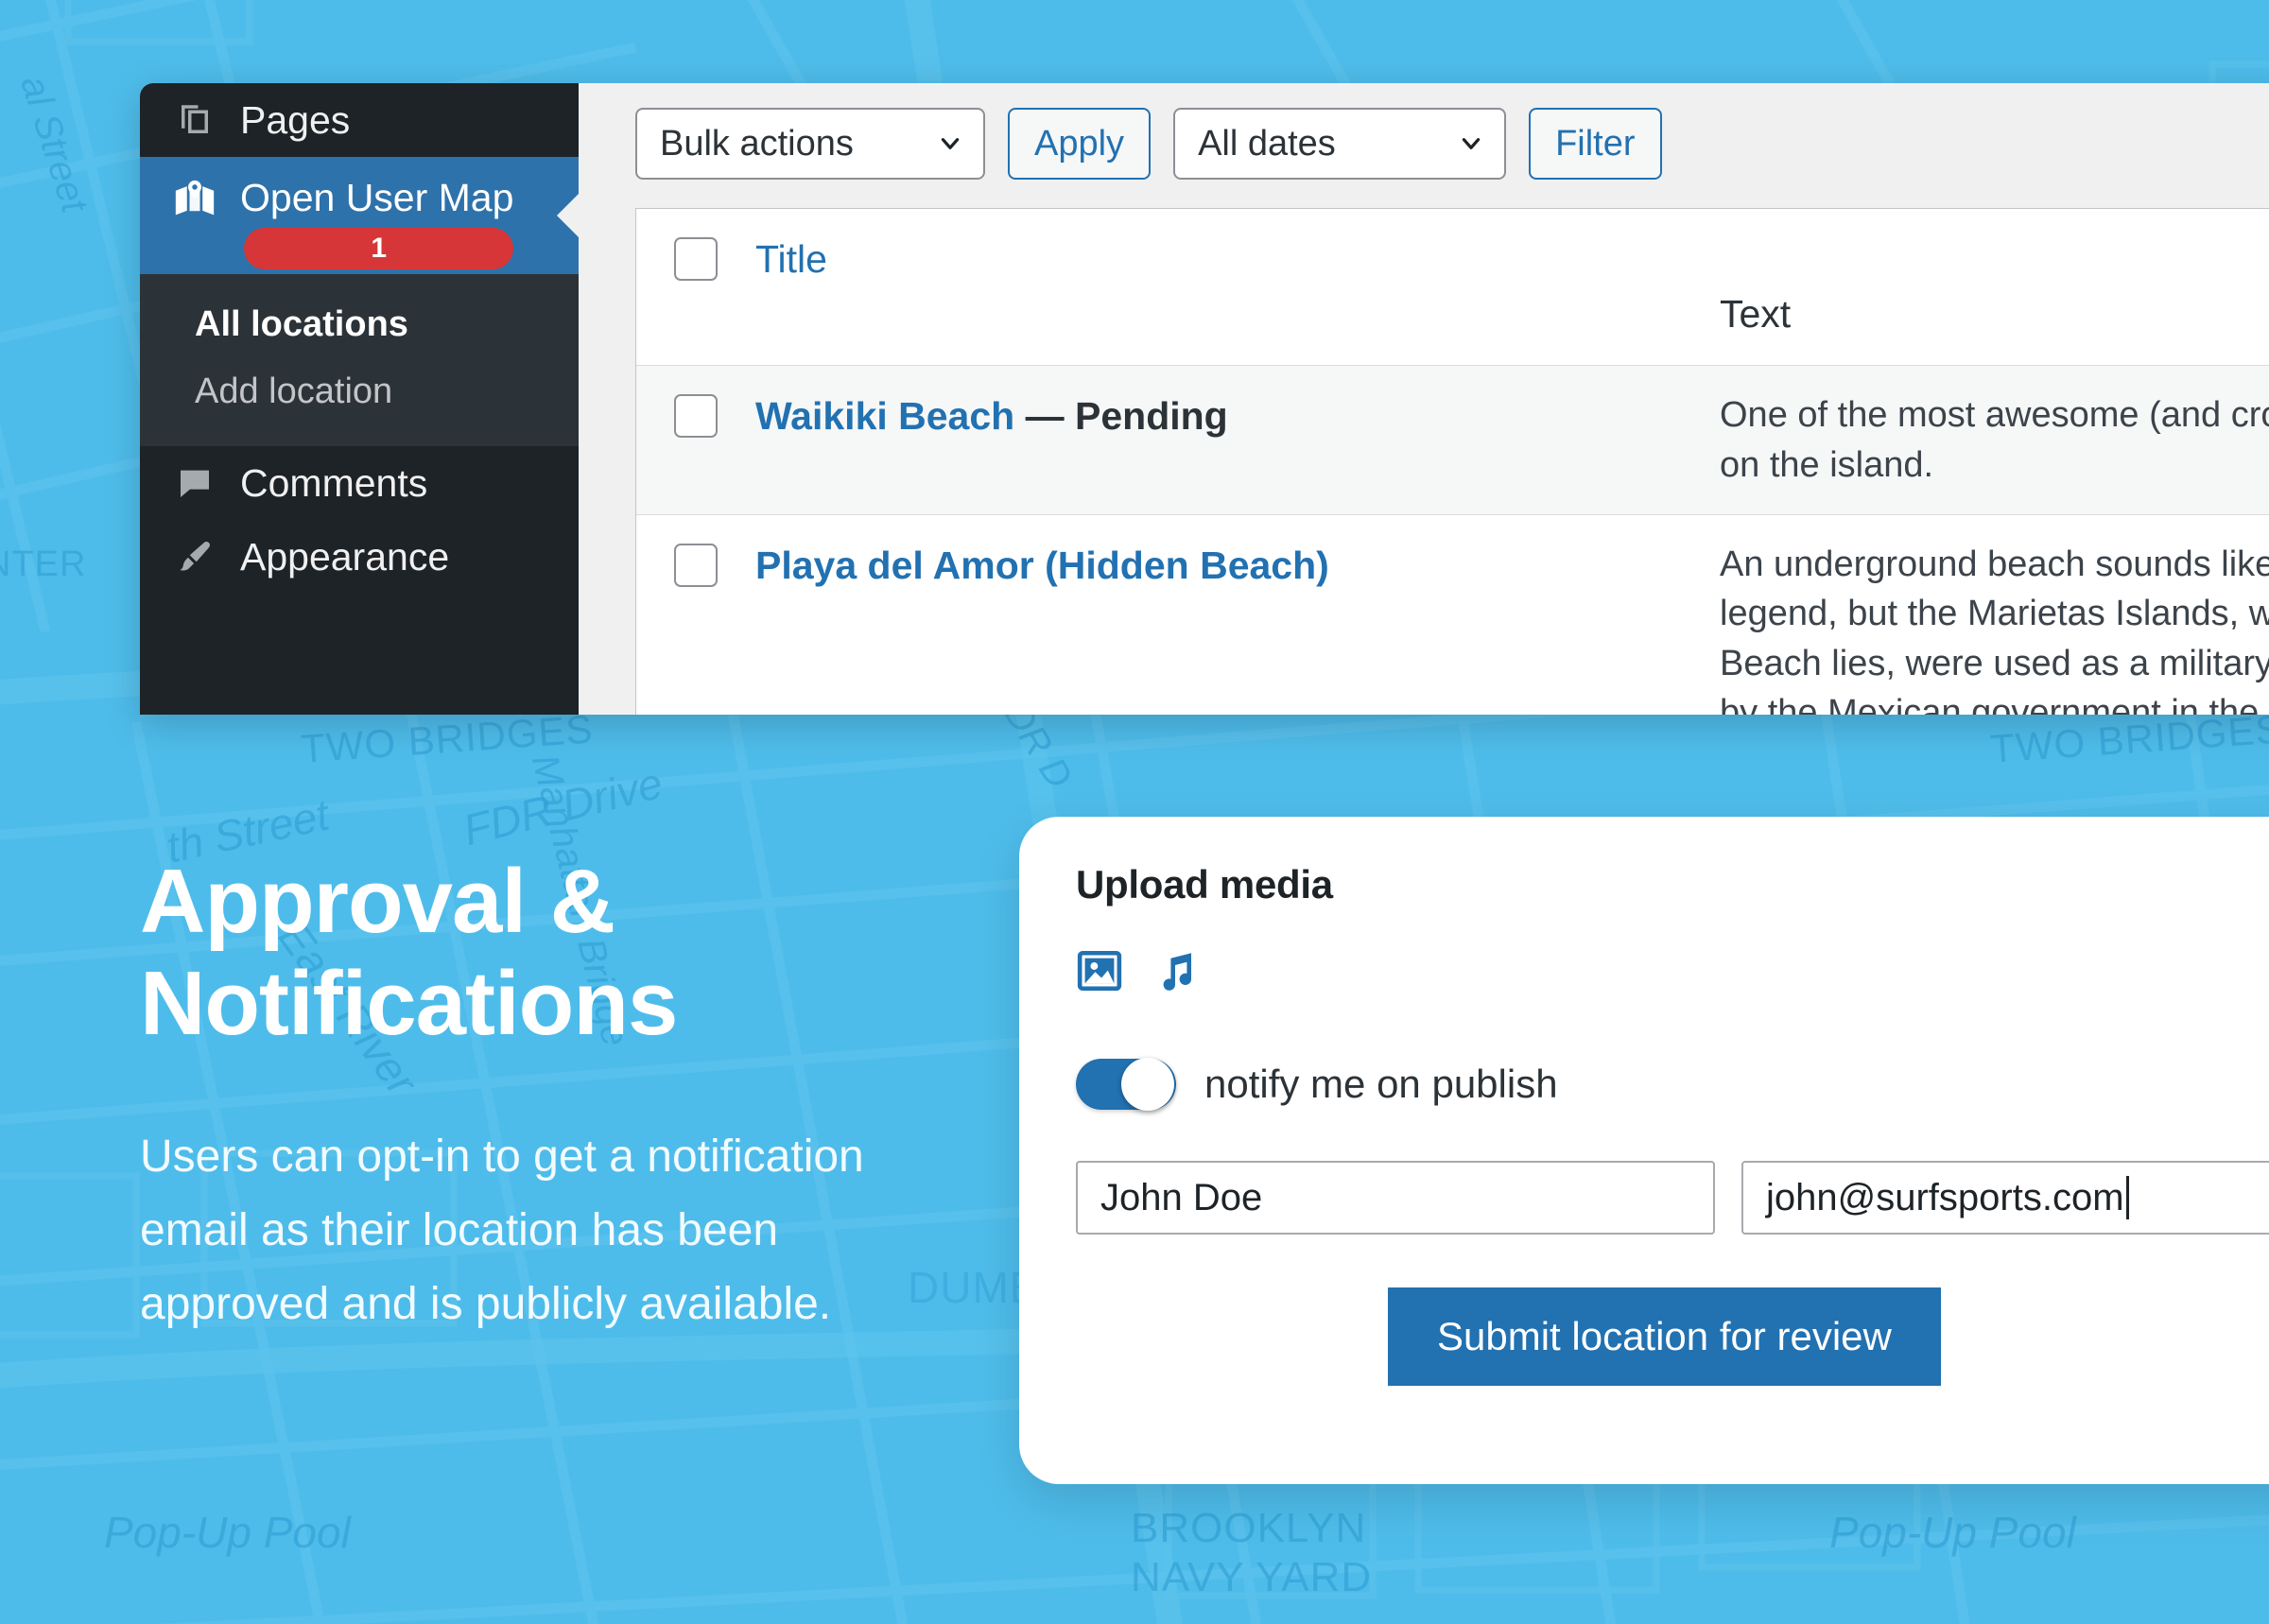  What do you see at coordinates (696, 259) in the screenshot?
I see `select-all-checkbox` at bounding box center [696, 259].